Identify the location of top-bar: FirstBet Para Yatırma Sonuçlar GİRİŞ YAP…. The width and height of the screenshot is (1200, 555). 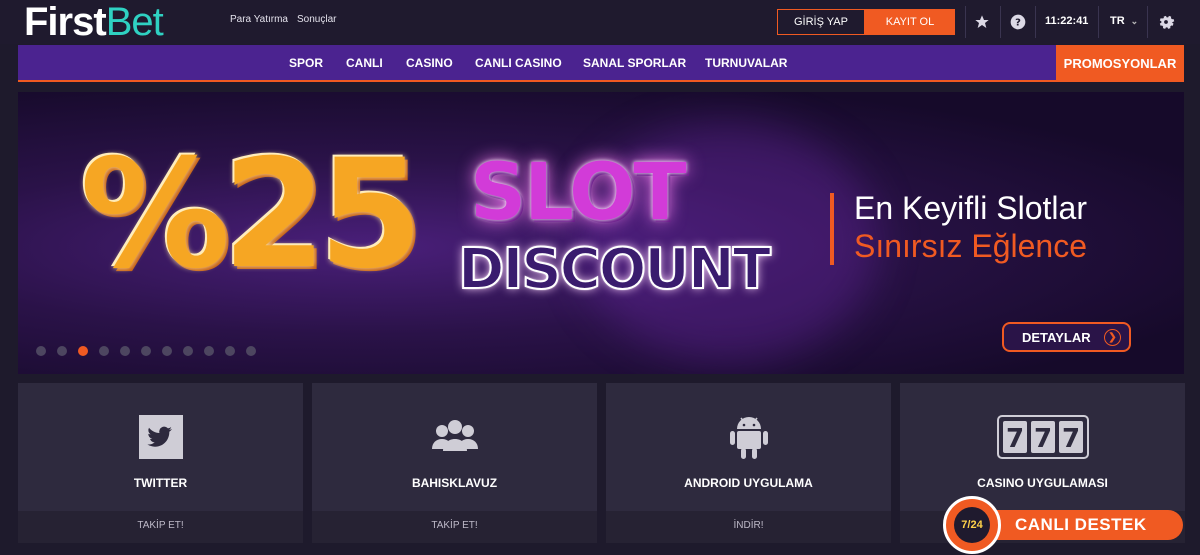
(600, 22).